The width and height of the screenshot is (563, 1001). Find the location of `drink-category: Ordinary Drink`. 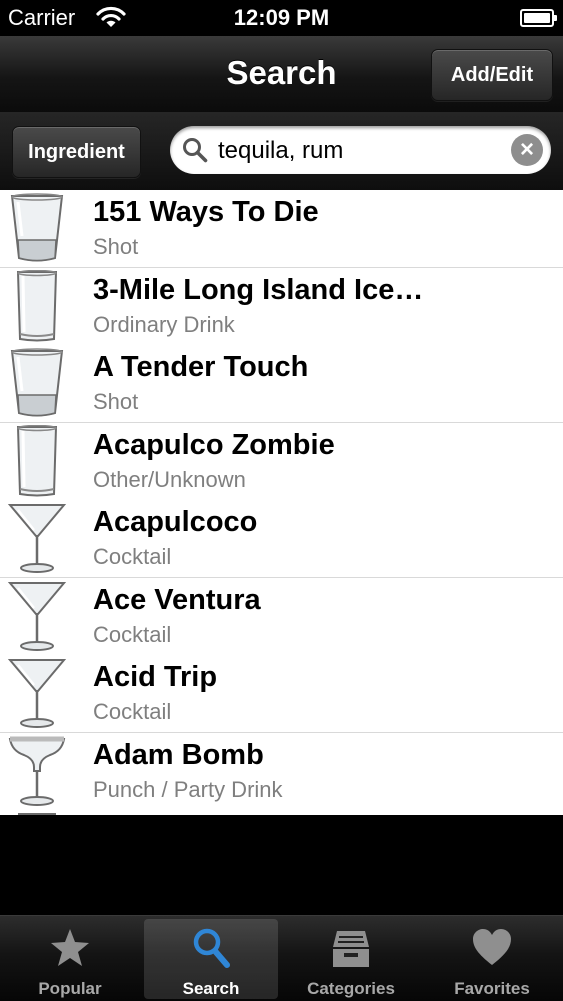

drink-category: Ordinary Drink is located at coordinates (164, 324).